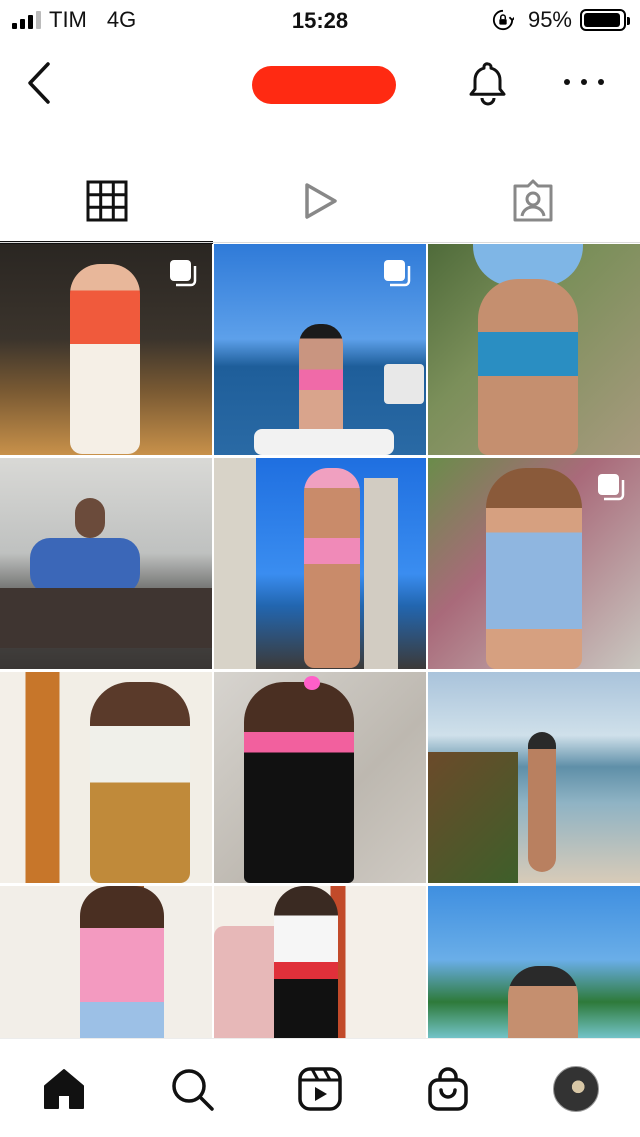 This screenshot has height=1137, width=640. I want to click on nav-home, so click(64, 1089).